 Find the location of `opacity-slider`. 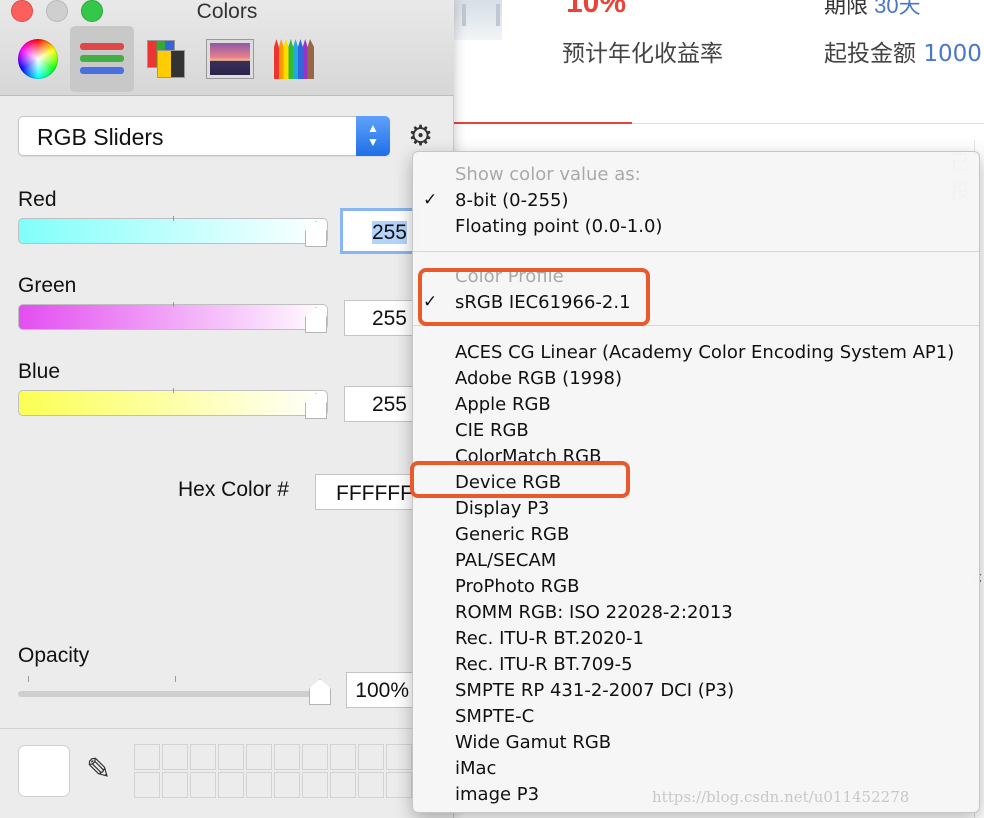

opacity-slider is located at coordinates (170, 694).